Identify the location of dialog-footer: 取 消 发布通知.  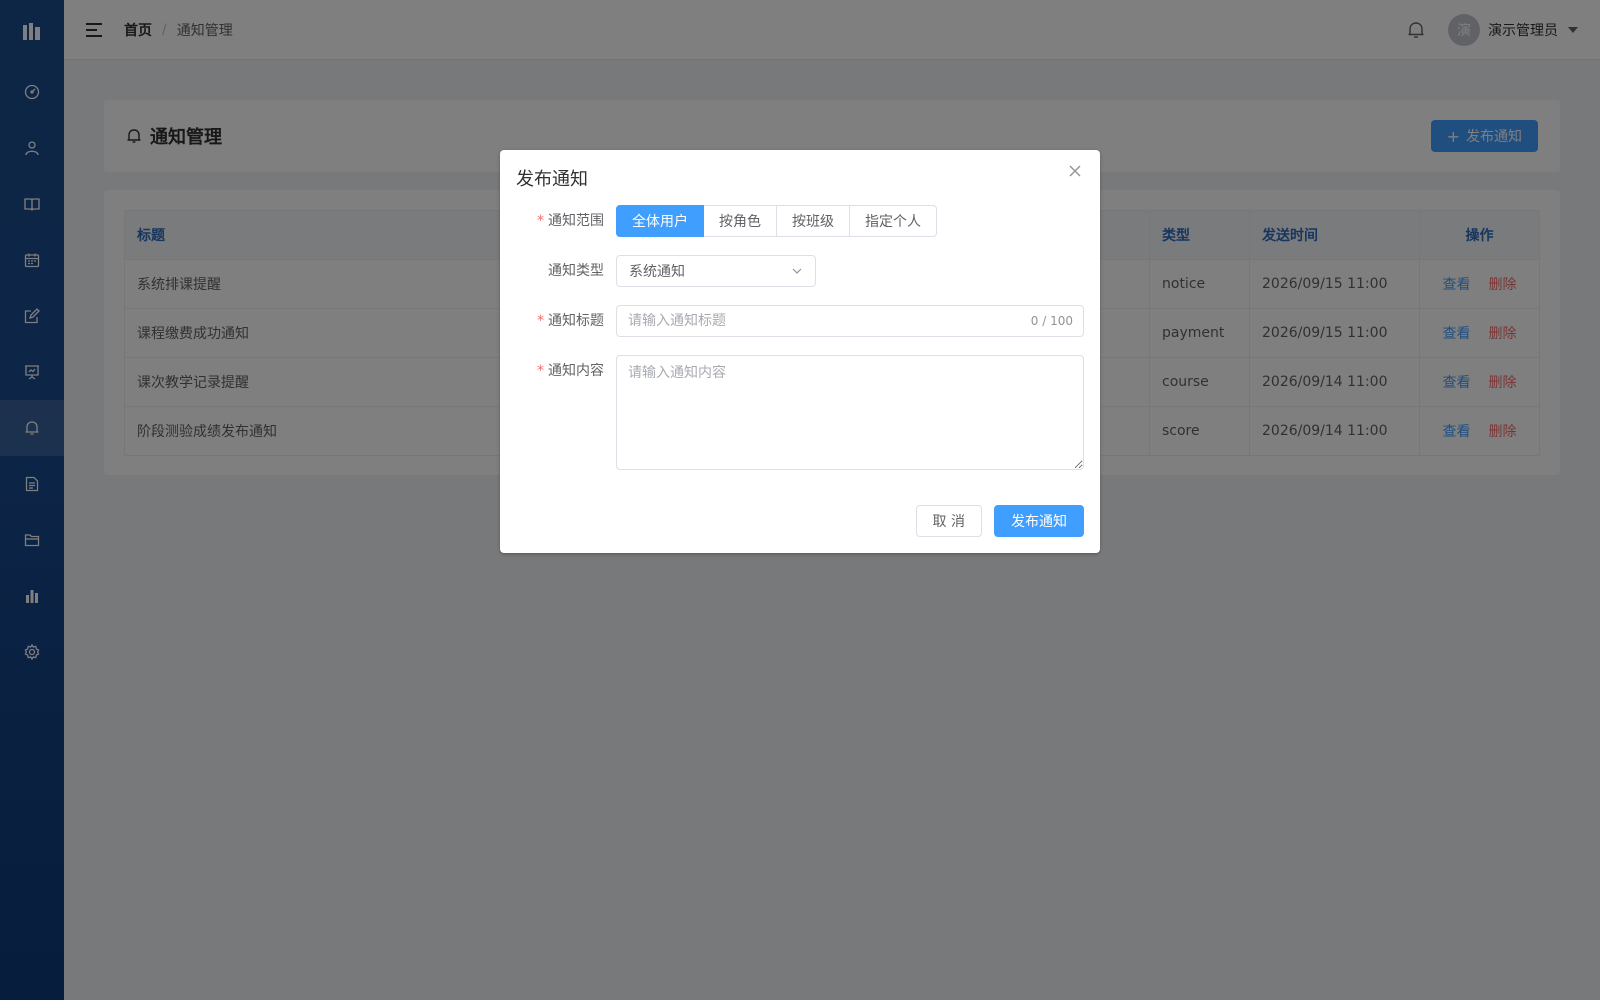
(999, 521).